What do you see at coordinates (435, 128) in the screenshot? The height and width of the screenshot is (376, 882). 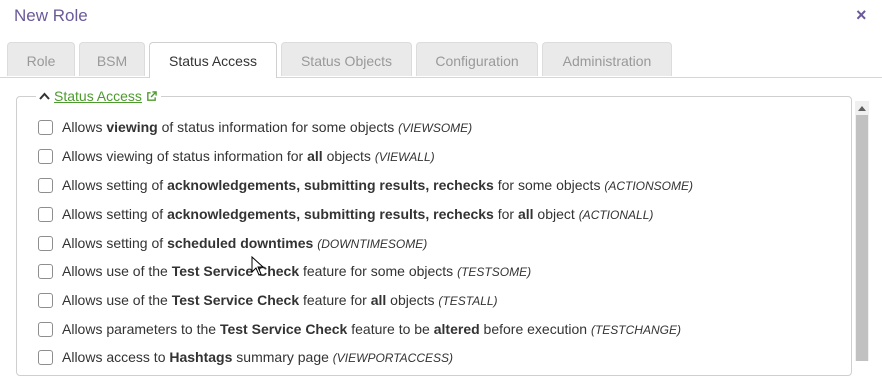 I see `permission-code: (VIEWSOME)` at bounding box center [435, 128].